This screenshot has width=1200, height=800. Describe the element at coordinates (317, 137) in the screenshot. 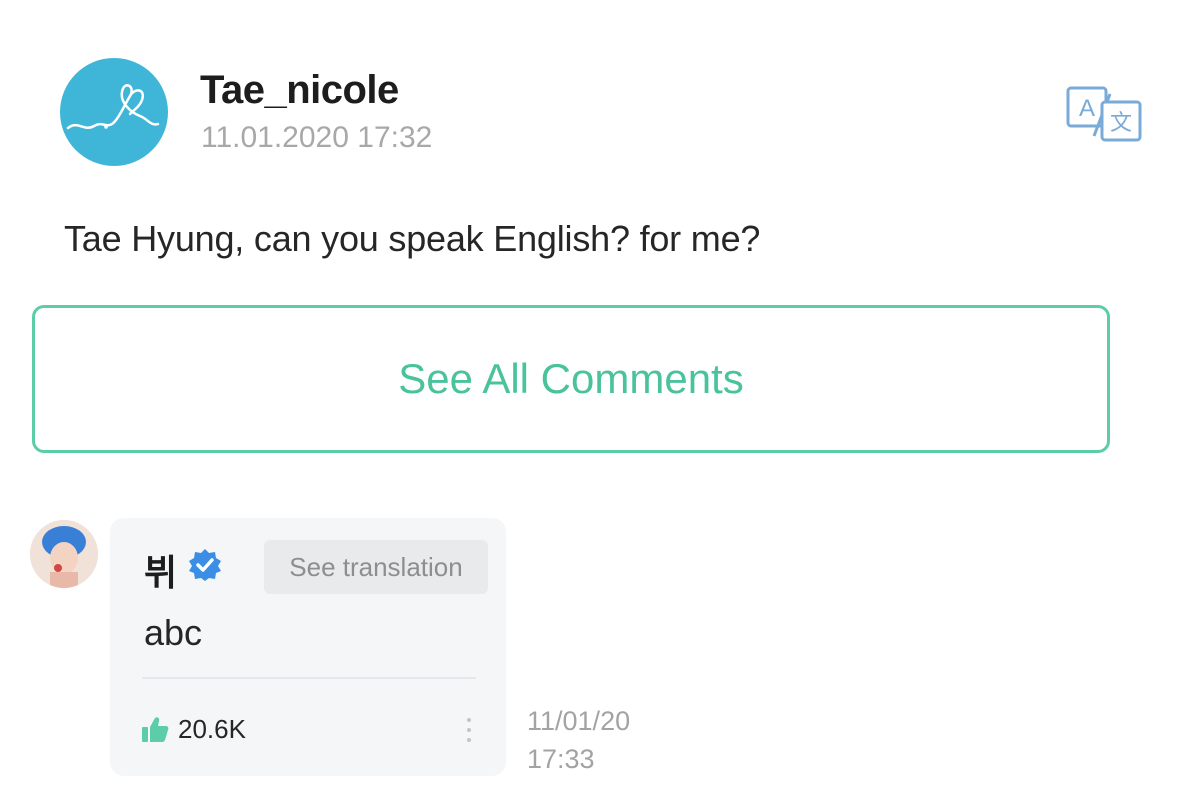

I see `post-timestamp: 11.01.2020 17:32` at that location.